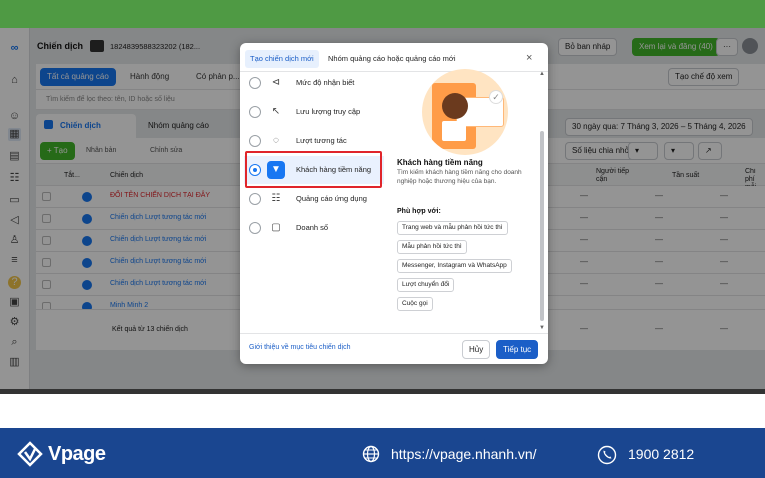  I want to click on dialog-scrollbar: ▲ ▼, so click(542, 202).